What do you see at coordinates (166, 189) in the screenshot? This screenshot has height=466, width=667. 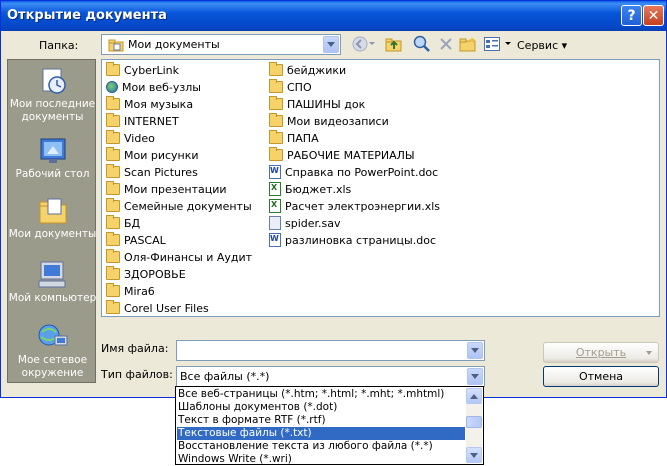 I see `list-item: Мои презентации` at bounding box center [166, 189].